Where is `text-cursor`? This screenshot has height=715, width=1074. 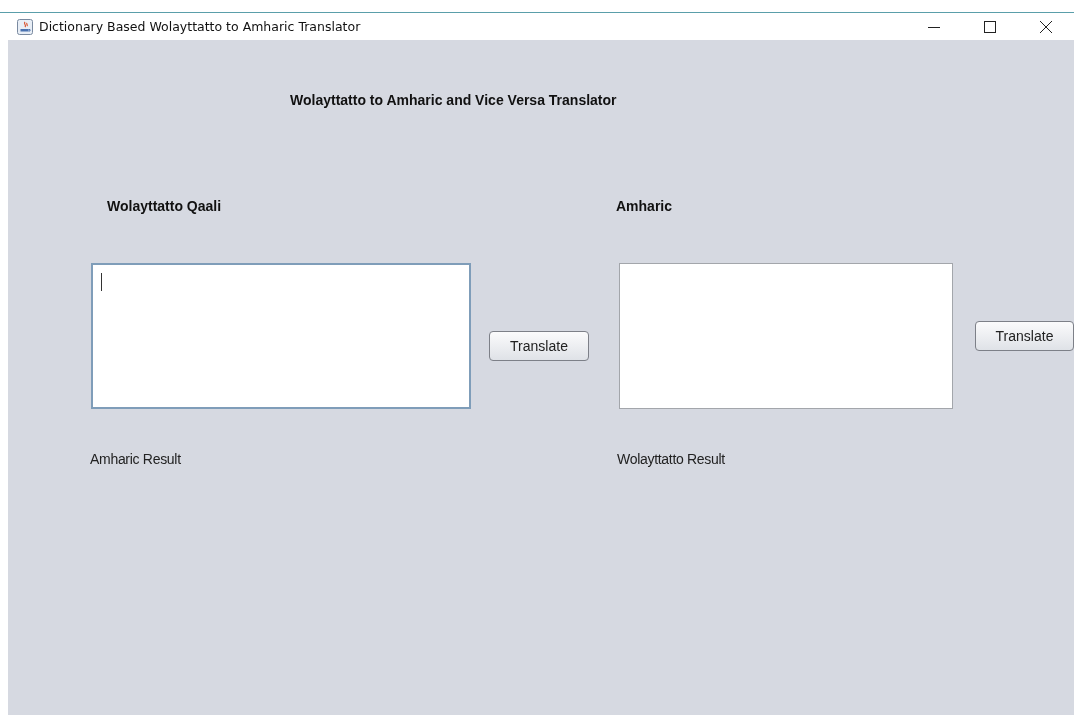 text-cursor is located at coordinates (101, 282).